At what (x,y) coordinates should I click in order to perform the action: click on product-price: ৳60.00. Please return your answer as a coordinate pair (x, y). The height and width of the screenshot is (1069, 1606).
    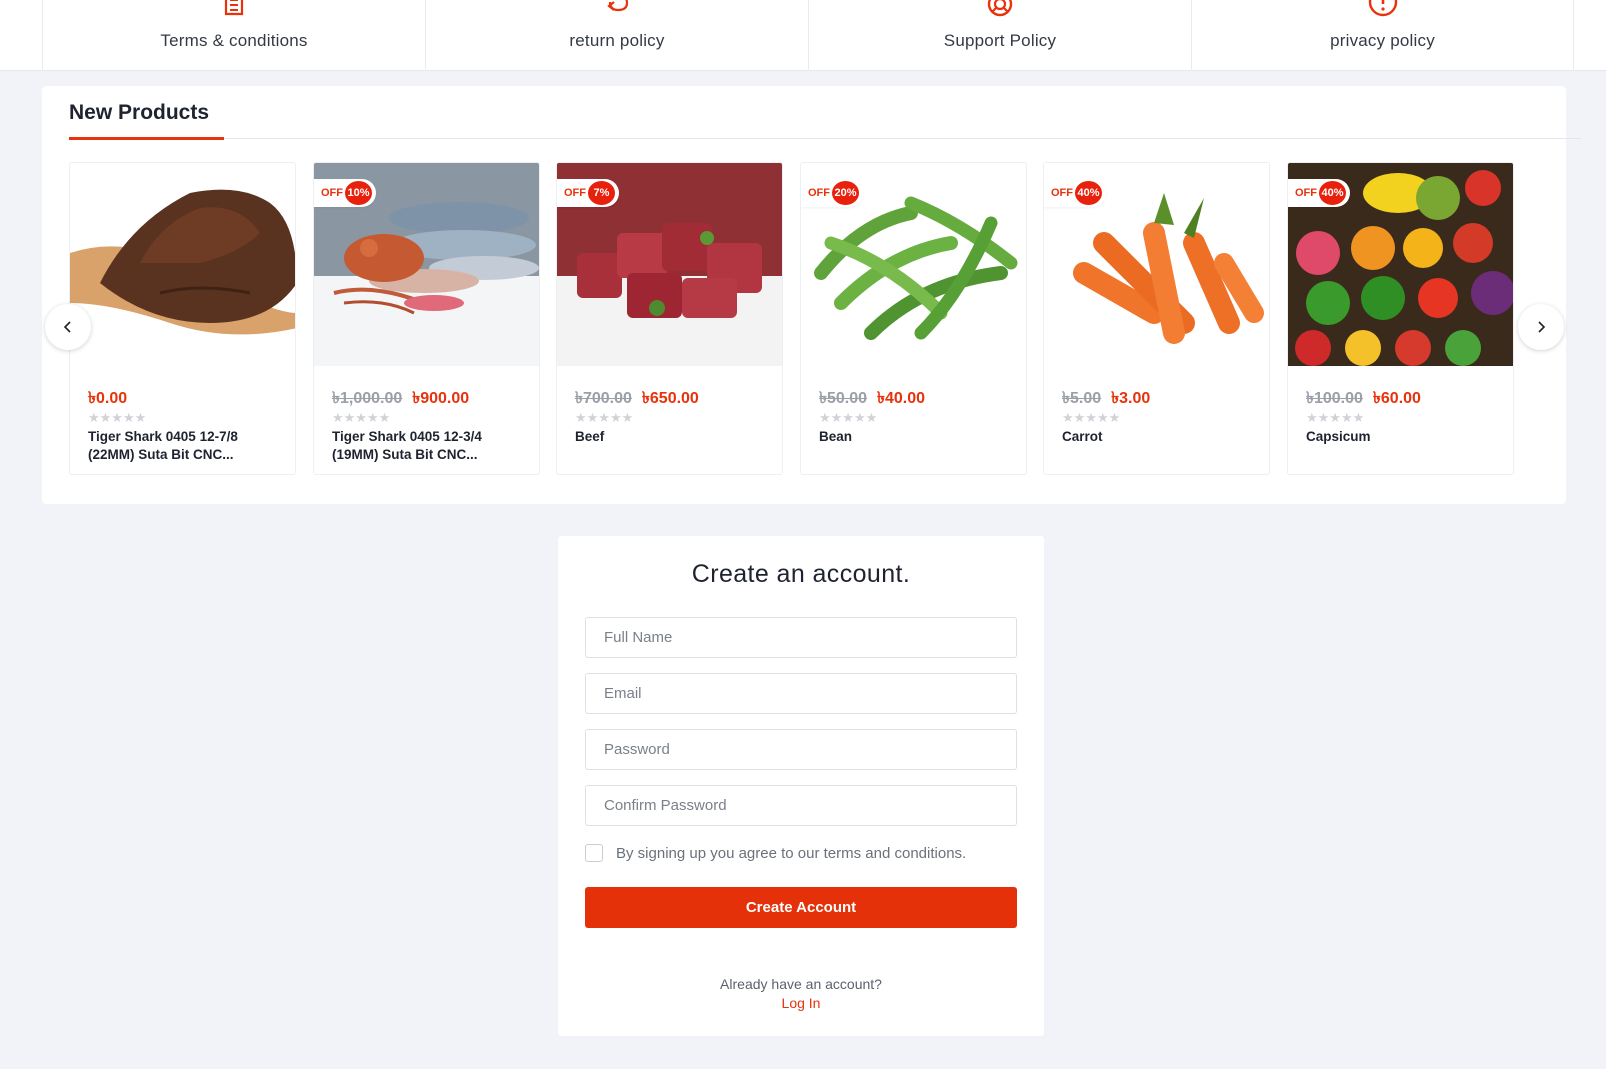
    Looking at the image, I should click on (1396, 398).